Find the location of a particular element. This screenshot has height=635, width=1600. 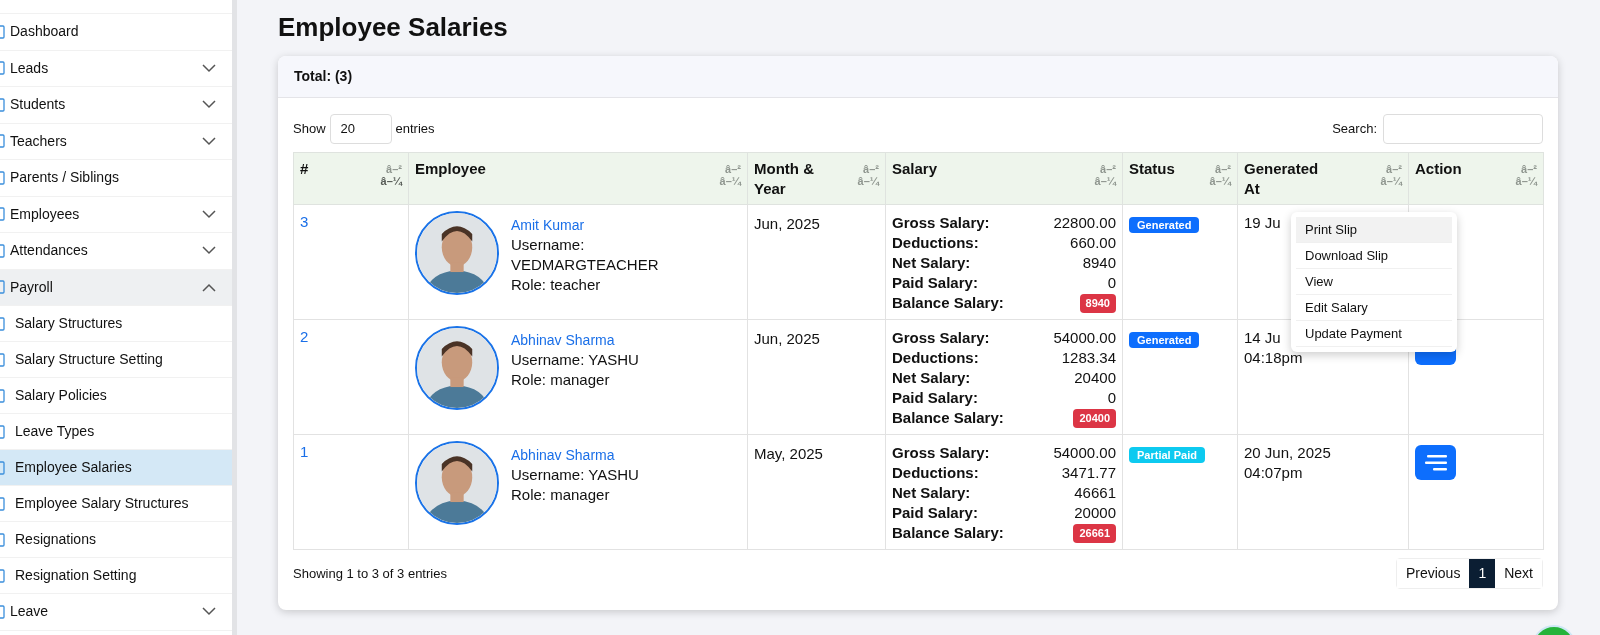

generated-text: 14 Ju is located at coordinates (1262, 338).